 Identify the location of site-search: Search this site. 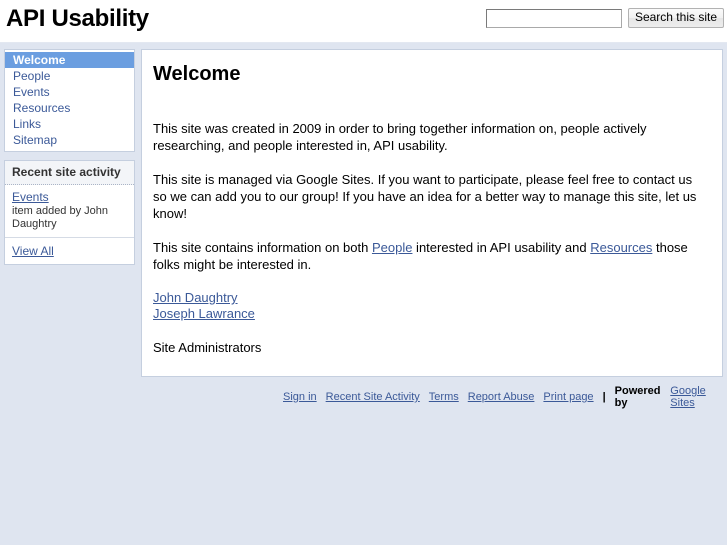
(604, 18).